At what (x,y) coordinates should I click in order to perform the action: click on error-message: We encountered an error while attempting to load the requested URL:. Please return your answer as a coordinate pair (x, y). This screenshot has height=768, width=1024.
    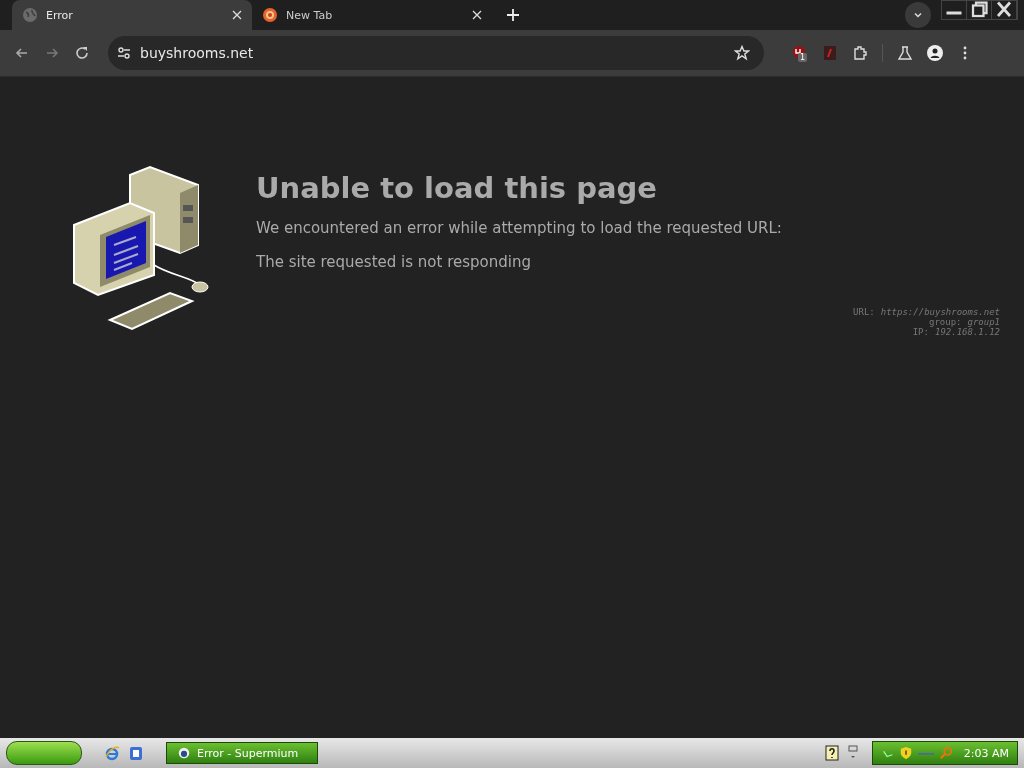
    Looking at the image, I should click on (519, 228).